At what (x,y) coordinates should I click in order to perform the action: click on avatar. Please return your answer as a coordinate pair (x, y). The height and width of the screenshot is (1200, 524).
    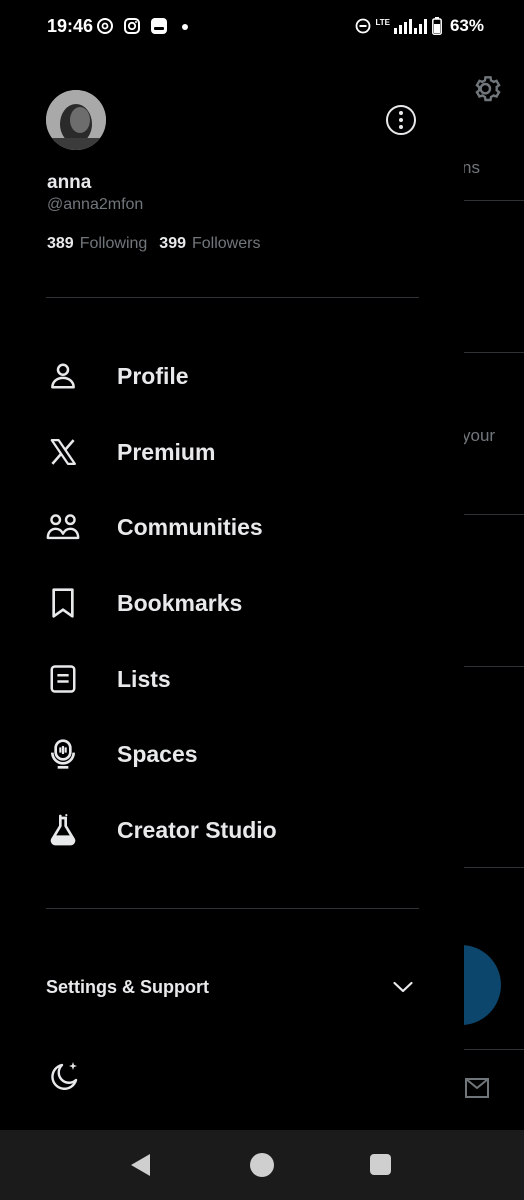
    Looking at the image, I should click on (76, 120).